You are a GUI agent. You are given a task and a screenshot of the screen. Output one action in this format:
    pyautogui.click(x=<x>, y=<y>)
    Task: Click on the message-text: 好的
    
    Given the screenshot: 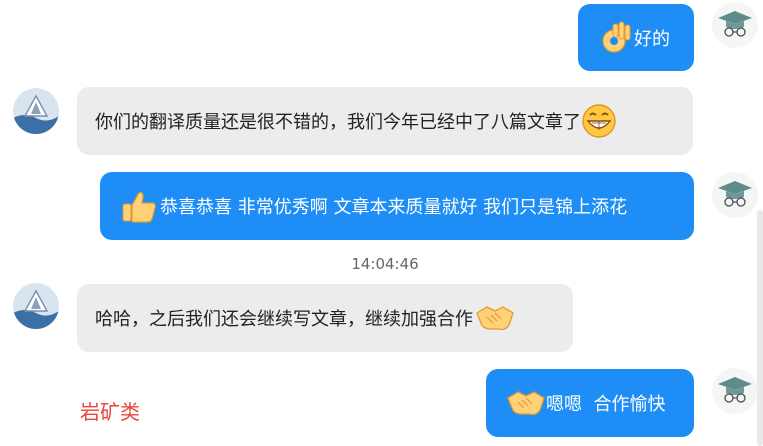 What is the action you would take?
    pyautogui.click(x=652, y=39)
    